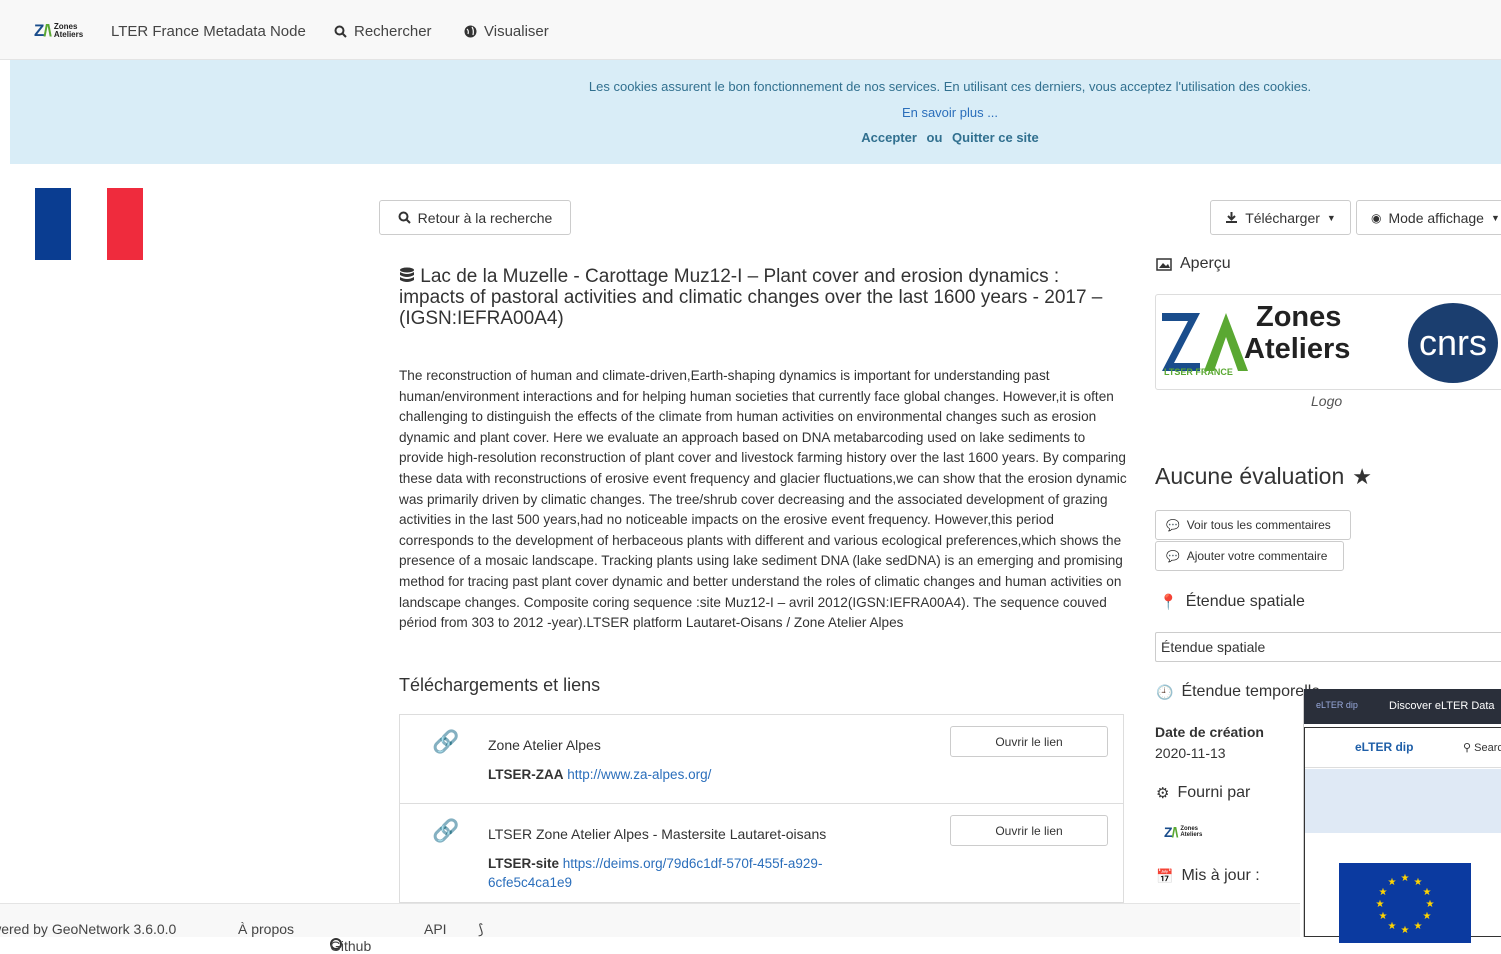 This screenshot has height=954, width=1501. I want to click on elter-topbar: eLTER dip Discover eLTER Data, so click(1402, 706).